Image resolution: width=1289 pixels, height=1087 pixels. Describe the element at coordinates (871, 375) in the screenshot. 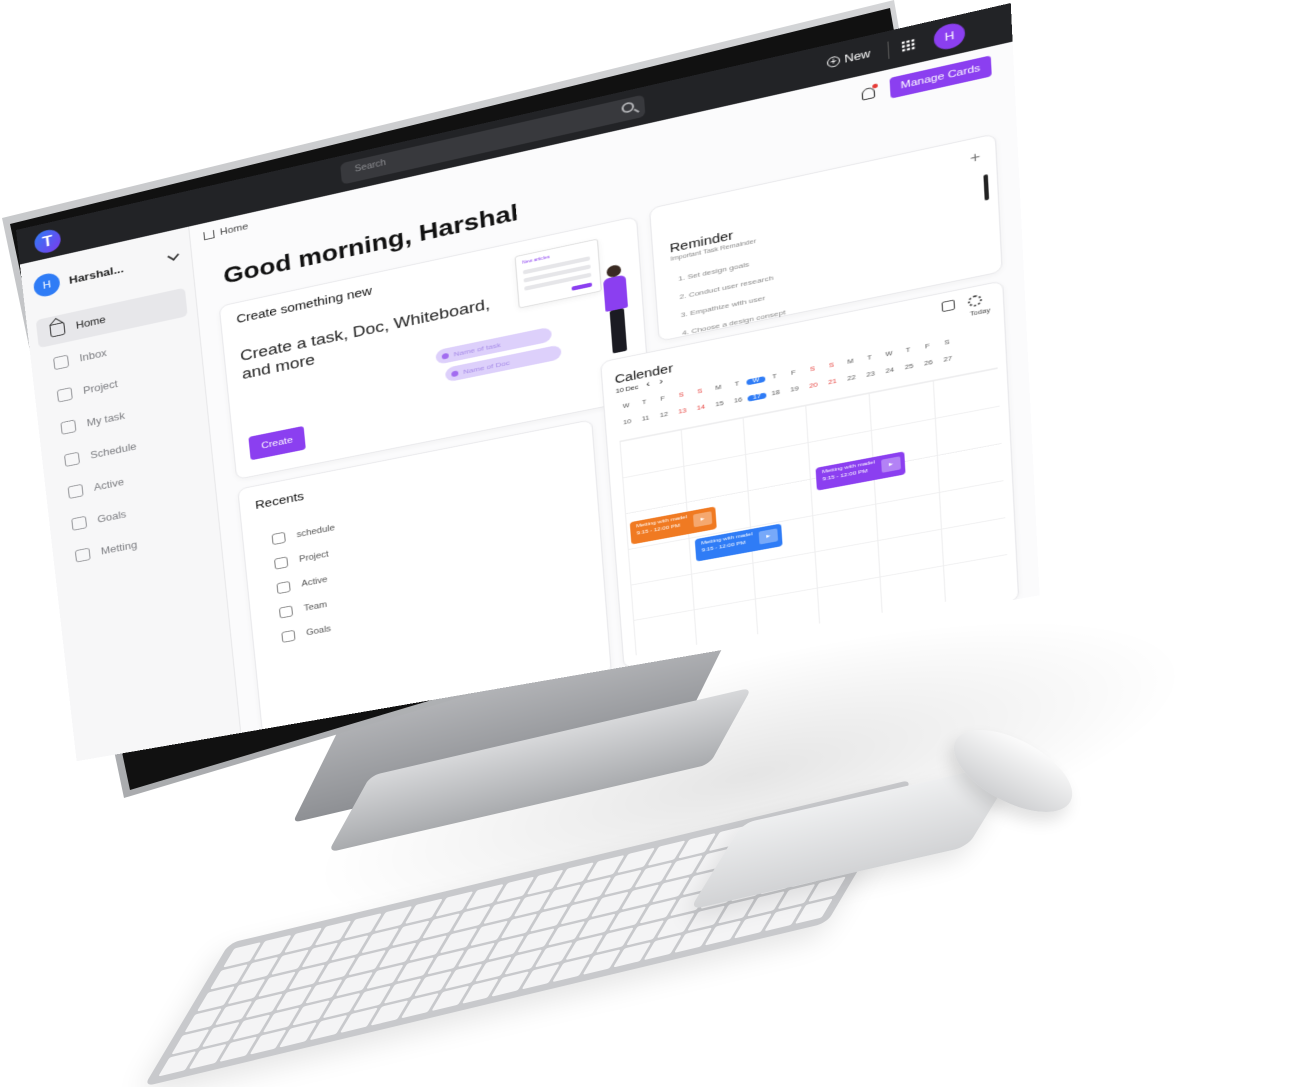

I see `date-cell: 23` at that location.